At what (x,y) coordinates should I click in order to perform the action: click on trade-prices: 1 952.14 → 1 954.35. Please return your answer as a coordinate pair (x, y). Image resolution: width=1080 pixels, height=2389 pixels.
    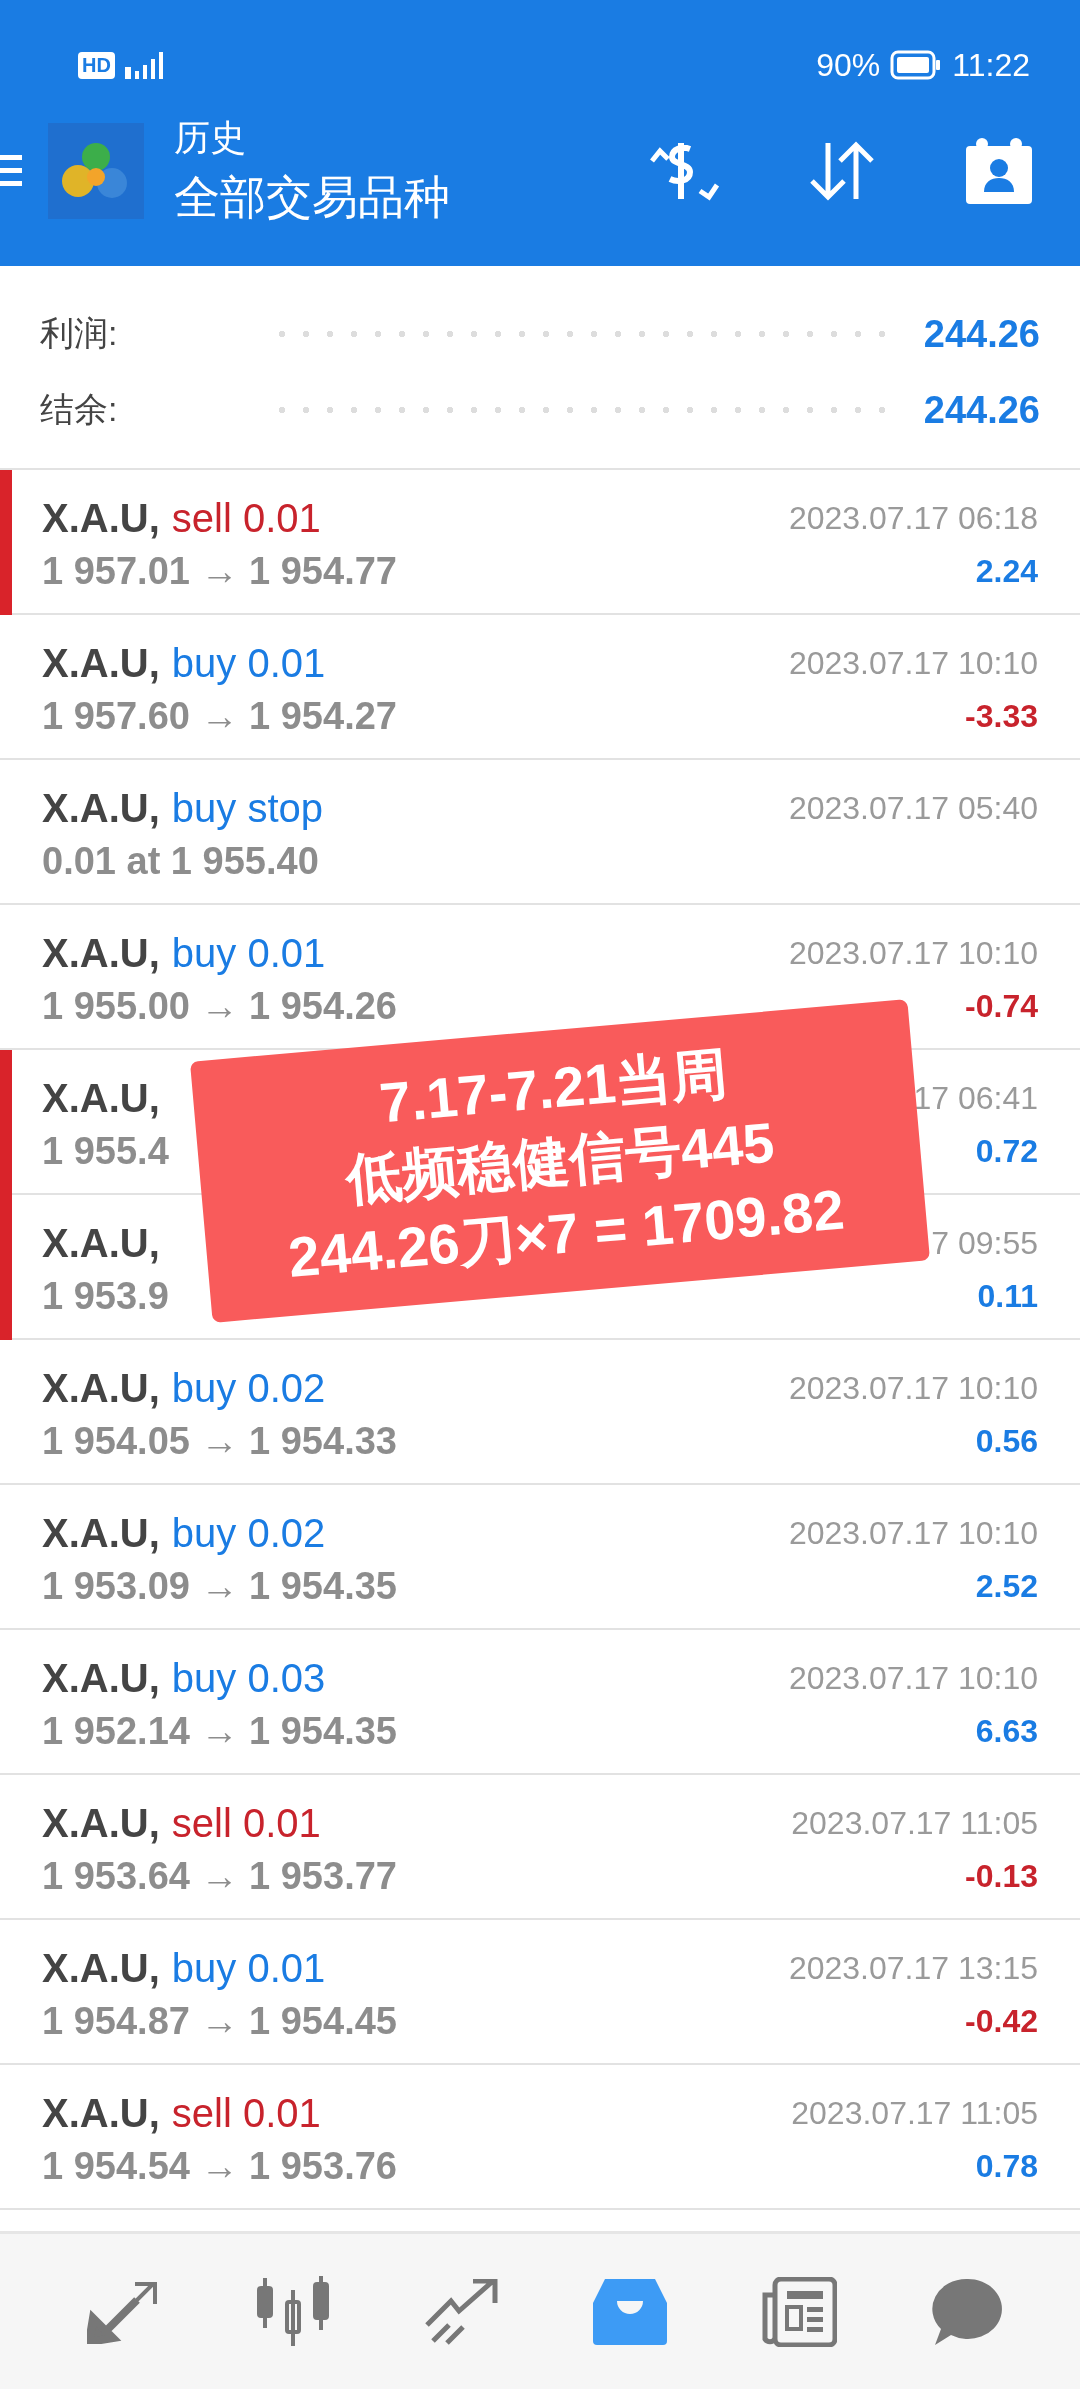
    Looking at the image, I should click on (219, 1731).